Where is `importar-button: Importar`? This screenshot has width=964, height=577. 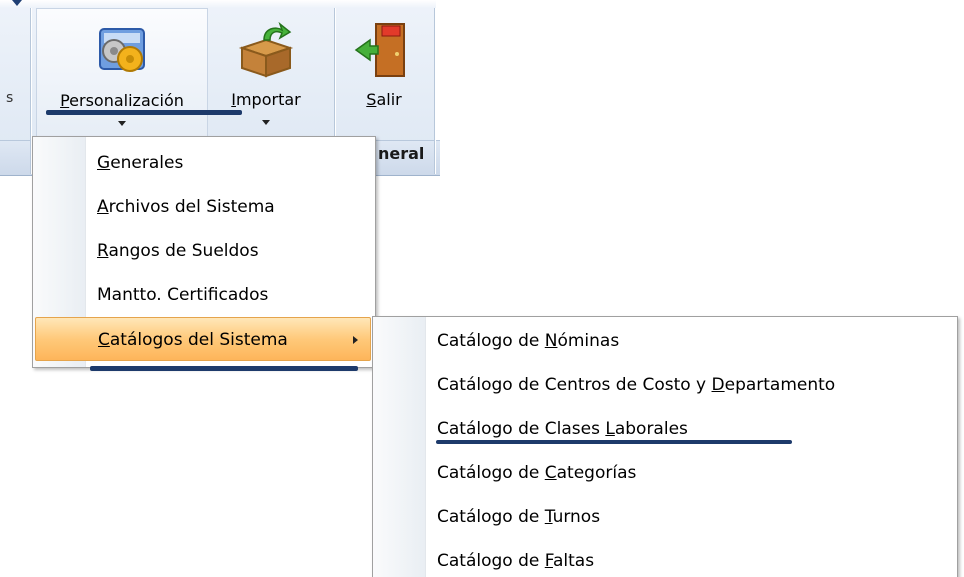 importar-button: Importar is located at coordinates (266, 73).